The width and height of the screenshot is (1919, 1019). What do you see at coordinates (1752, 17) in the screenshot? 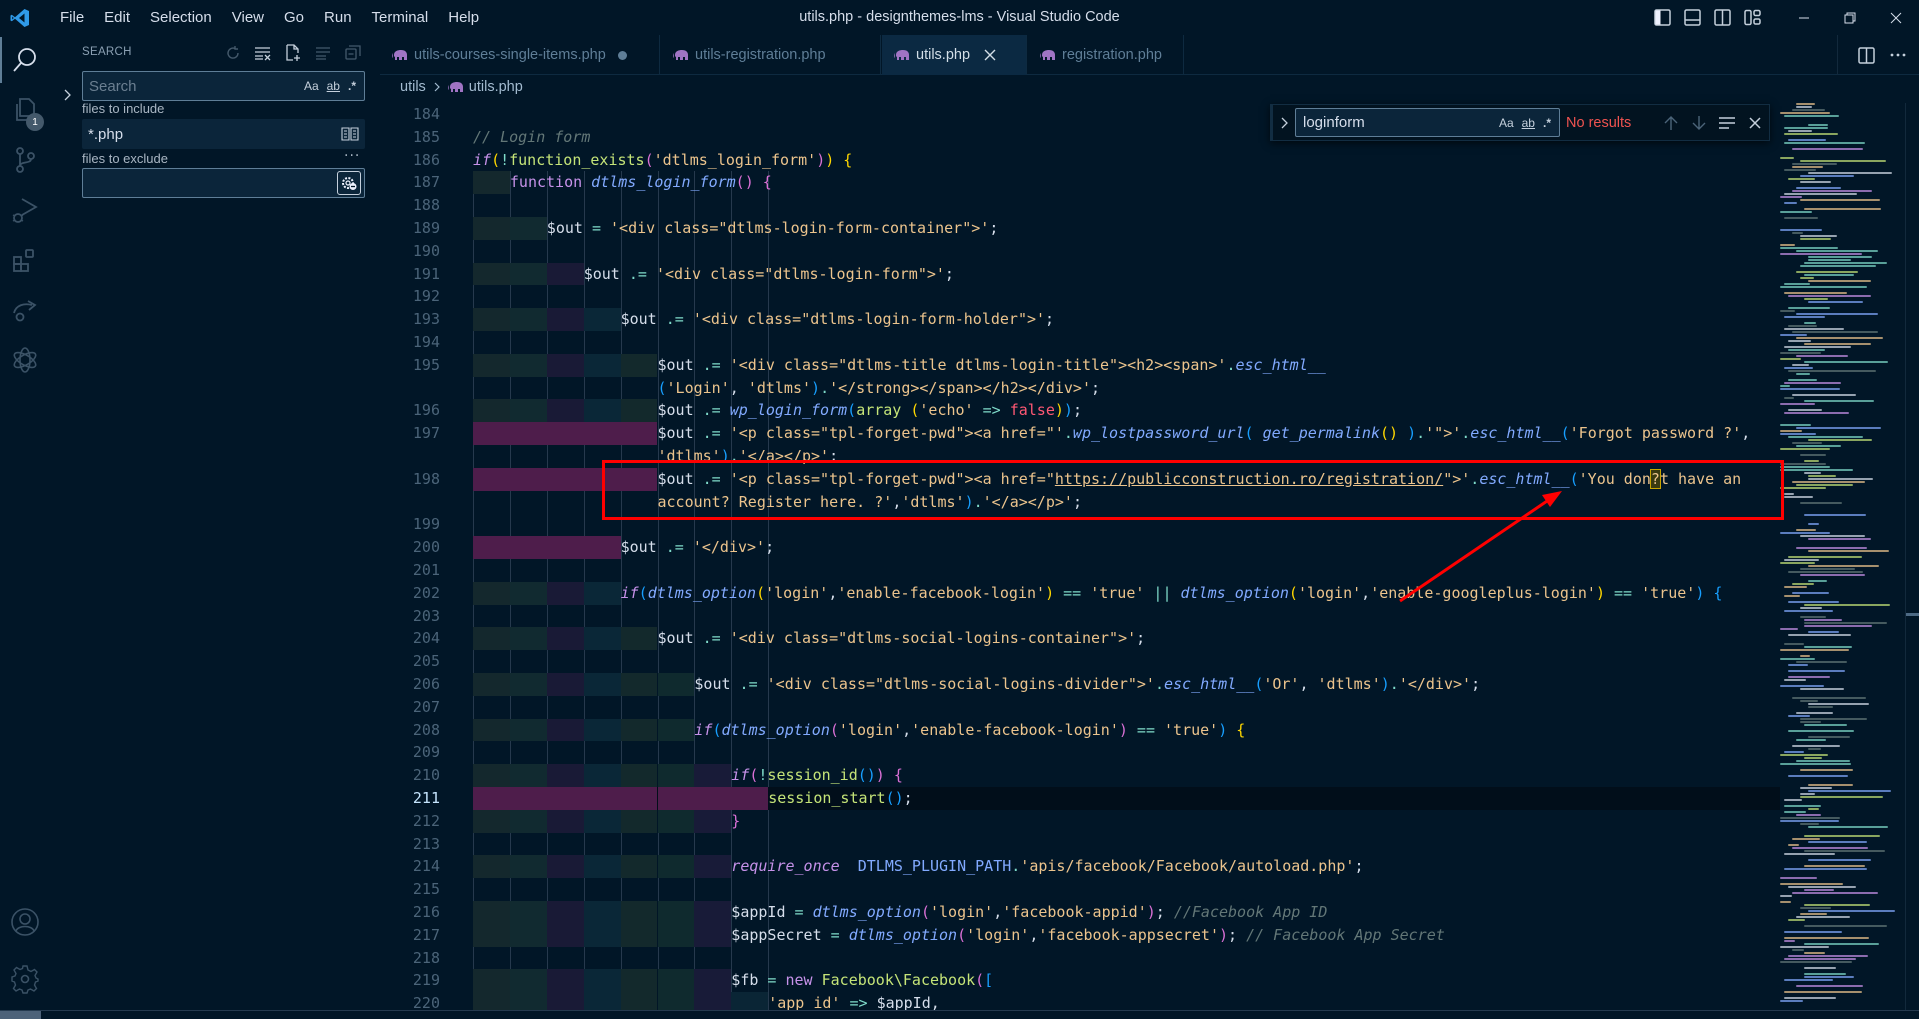
I see `customize-layout-button` at bounding box center [1752, 17].